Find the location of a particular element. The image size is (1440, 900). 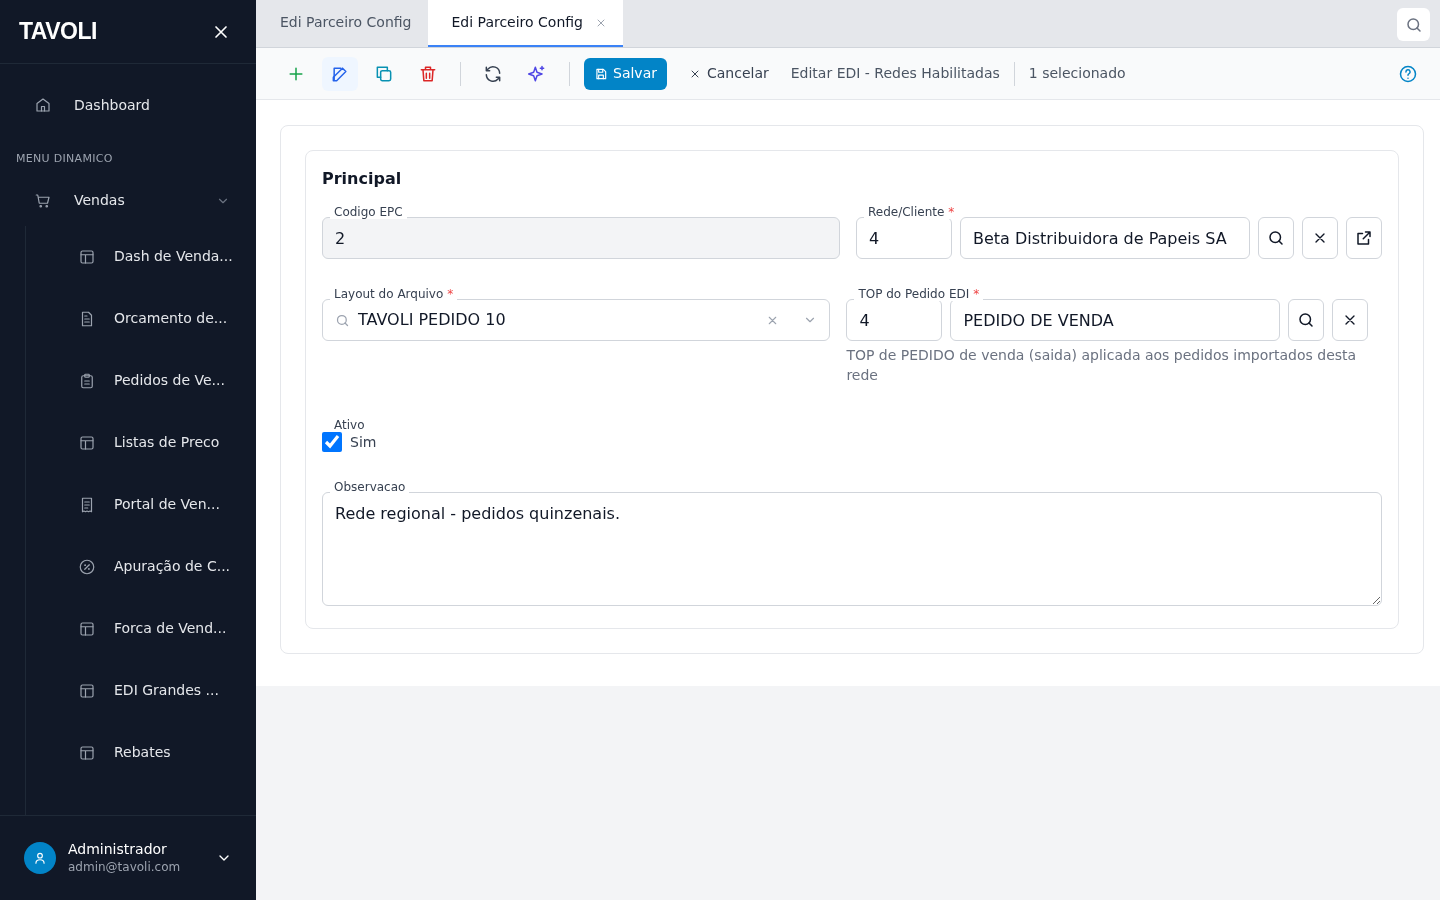

save-icon is located at coordinates (601, 73).